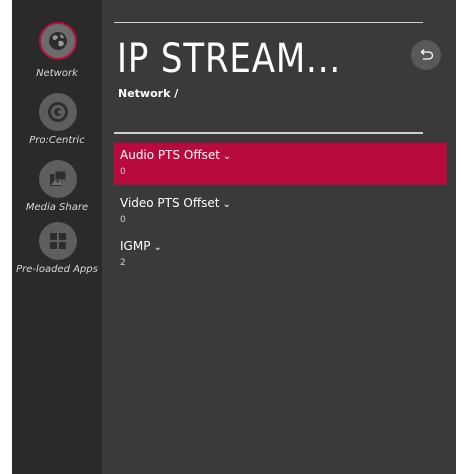 The height and width of the screenshot is (474, 461). What do you see at coordinates (148, 93) in the screenshot?
I see `breadcrumb: Network /` at bounding box center [148, 93].